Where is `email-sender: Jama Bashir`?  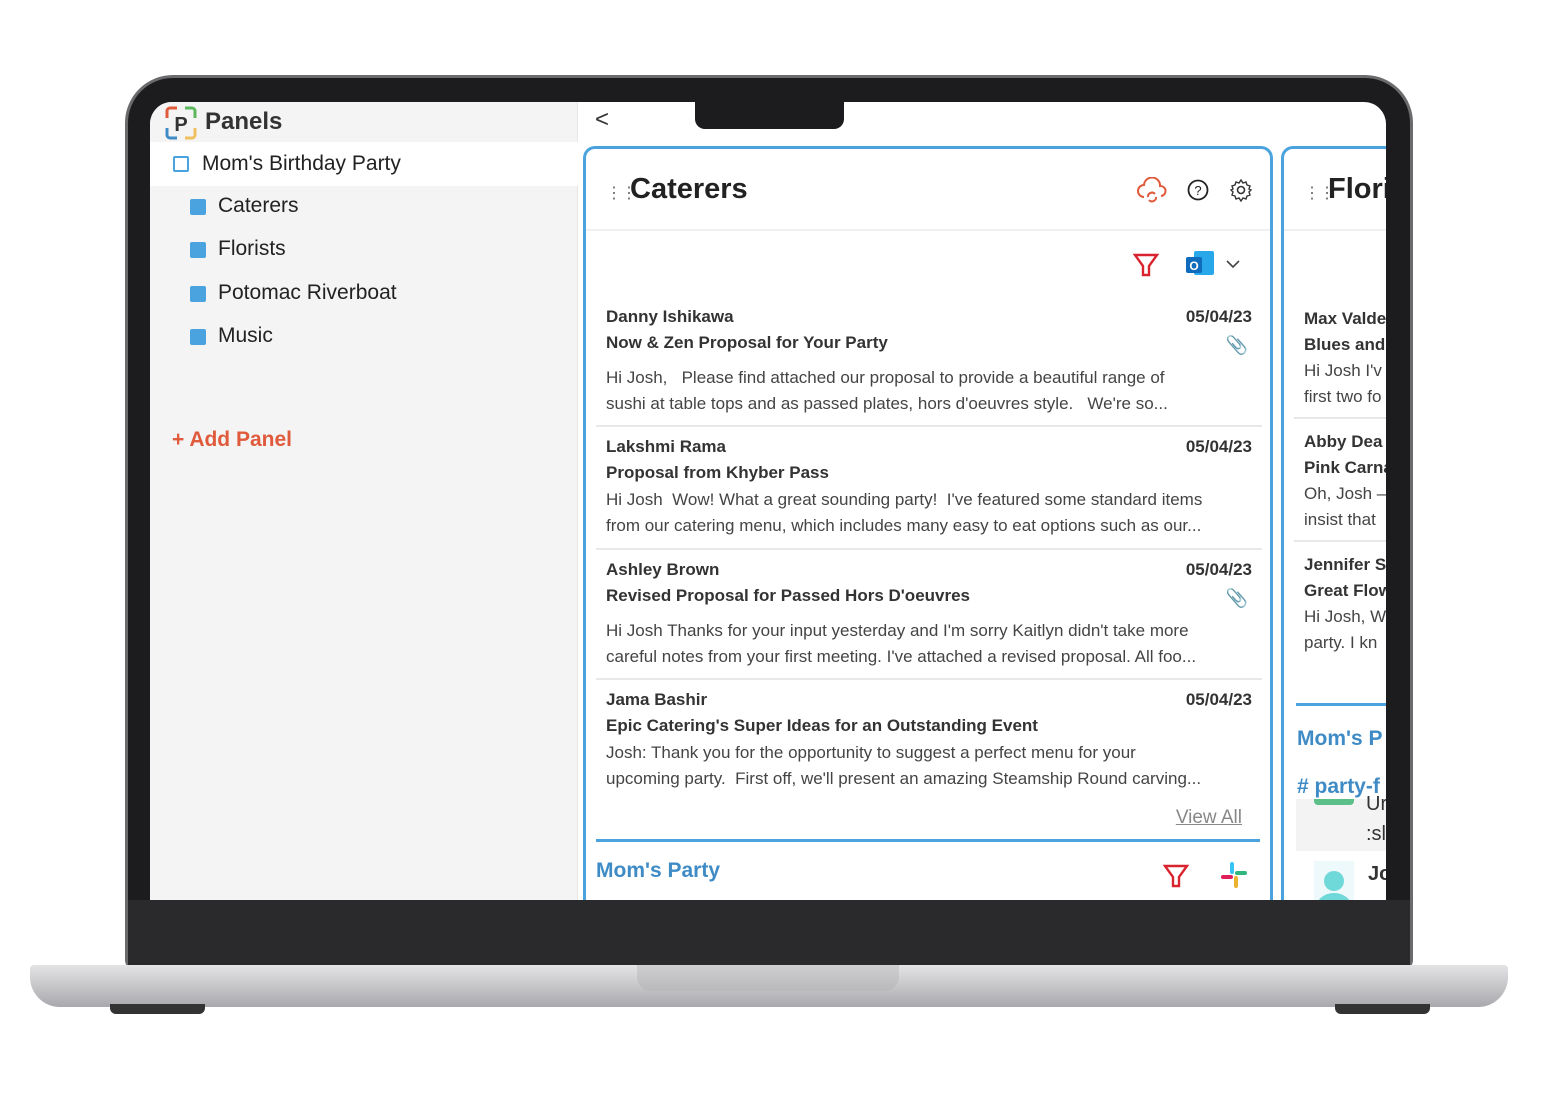
email-sender: Jama Bashir is located at coordinates (657, 699).